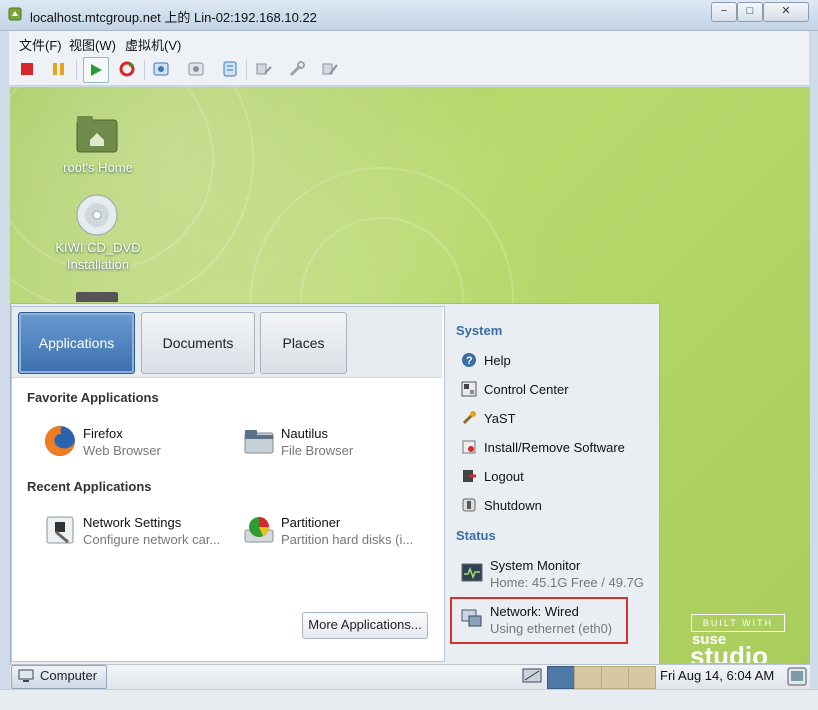 Image resolution: width=818 pixels, height=710 pixels. What do you see at coordinates (40, 44) in the screenshot?
I see `menu-file: 文件(F)` at bounding box center [40, 44].